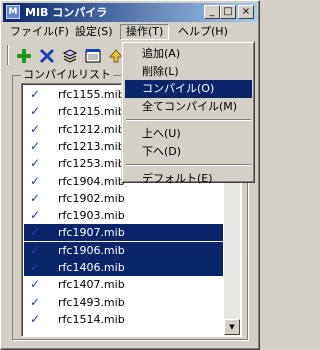  What do you see at coordinates (91, 285) in the screenshot?
I see `mib-file-name: rfc1407.mib` at bounding box center [91, 285].